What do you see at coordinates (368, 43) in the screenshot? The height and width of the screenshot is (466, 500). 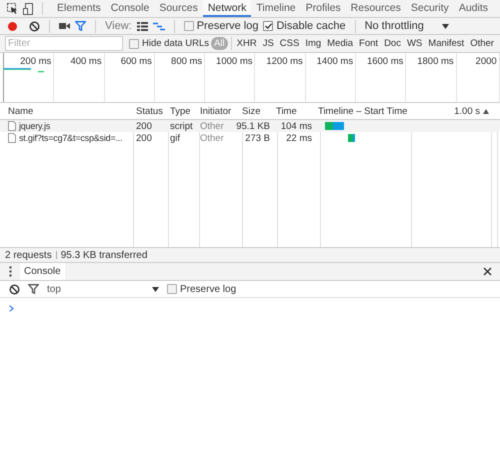 I see `resource-type-filter: Font` at bounding box center [368, 43].